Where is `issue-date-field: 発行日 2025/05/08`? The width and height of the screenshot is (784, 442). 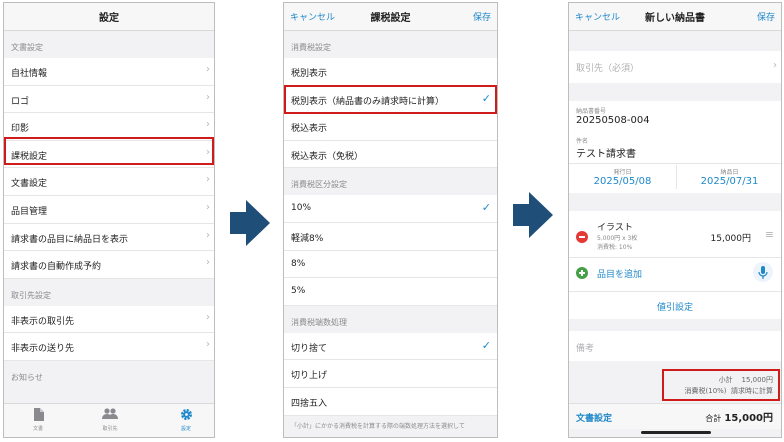
issue-date-field: 発行日 2025/05/08 is located at coordinates (622, 177).